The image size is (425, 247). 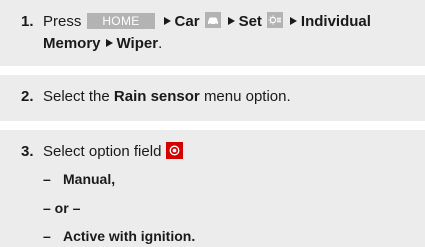 What do you see at coordinates (62, 208) in the screenshot?
I see `or-separator: – or –` at bounding box center [62, 208].